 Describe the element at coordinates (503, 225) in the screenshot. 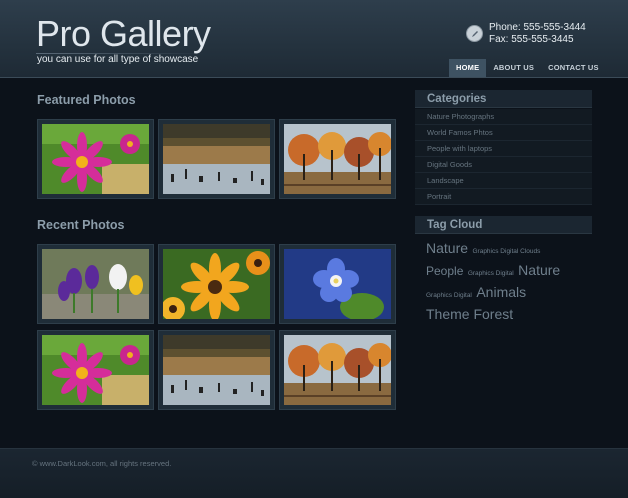

I see `tag-cloud-heading: Tag Cloud` at that location.